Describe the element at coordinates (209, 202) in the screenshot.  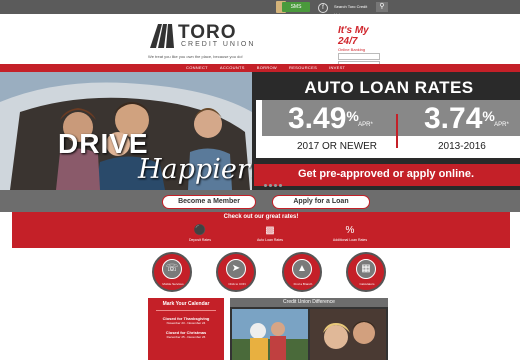
I see `become-member-button: Become a Member` at that location.